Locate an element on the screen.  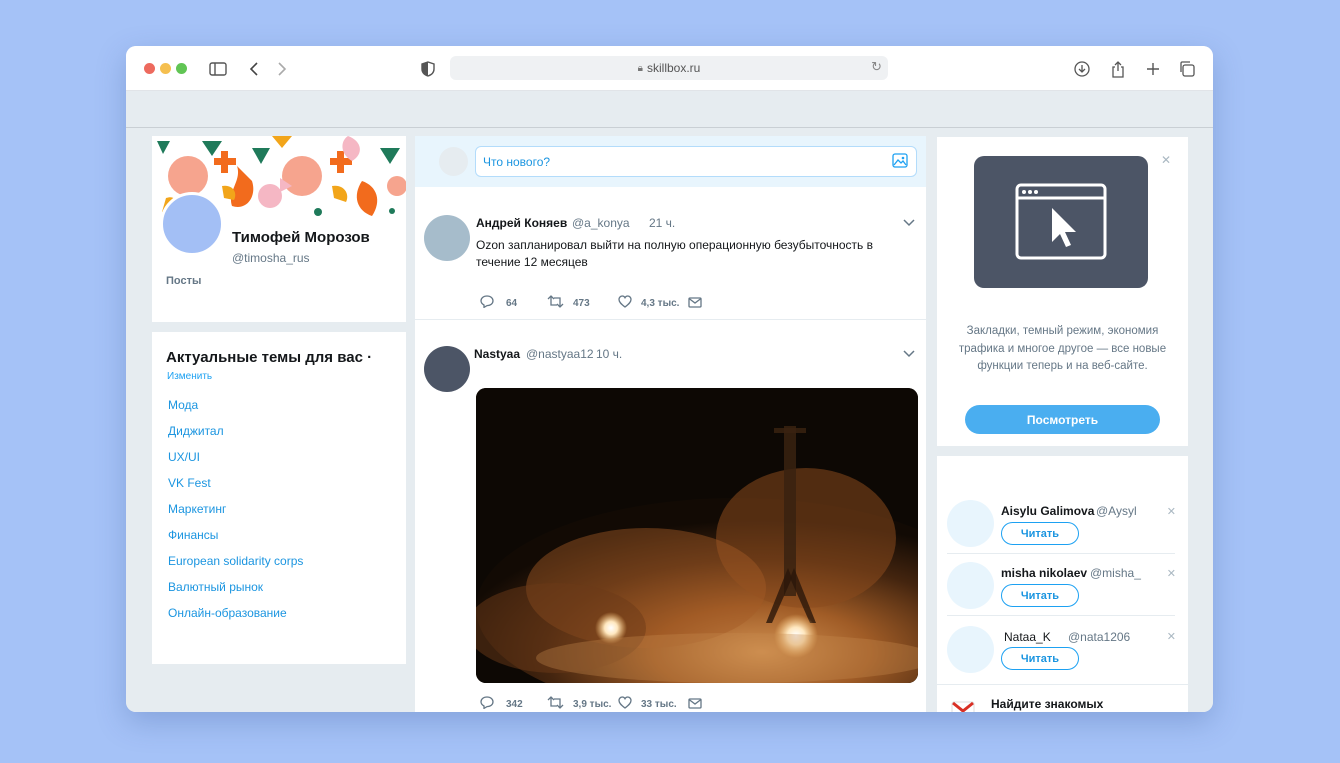
follow-name: misha nikolaev is located at coordinates (1044, 573).